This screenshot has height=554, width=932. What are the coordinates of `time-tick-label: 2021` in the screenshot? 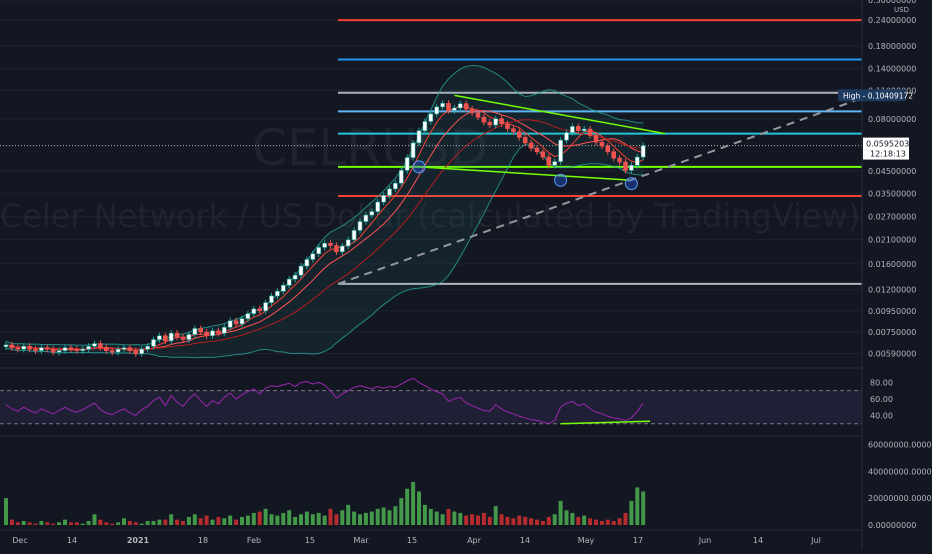 It's located at (138, 540).